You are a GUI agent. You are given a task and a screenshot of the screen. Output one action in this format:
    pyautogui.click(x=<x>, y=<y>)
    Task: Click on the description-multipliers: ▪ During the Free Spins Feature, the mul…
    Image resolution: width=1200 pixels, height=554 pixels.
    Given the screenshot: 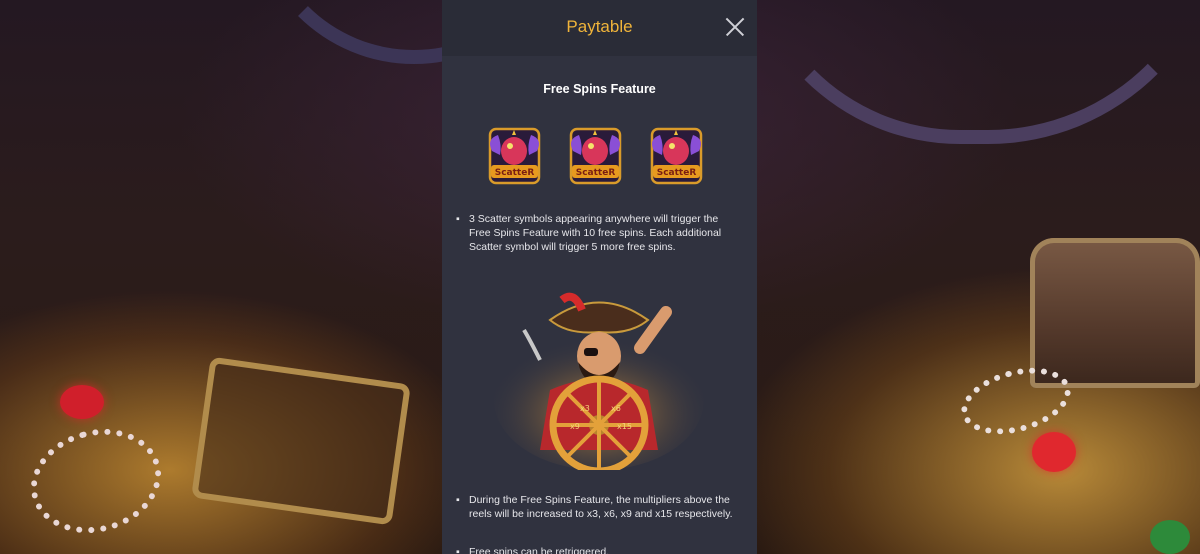 What is the action you would take?
    pyautogui.click(x=595, y=507)
    